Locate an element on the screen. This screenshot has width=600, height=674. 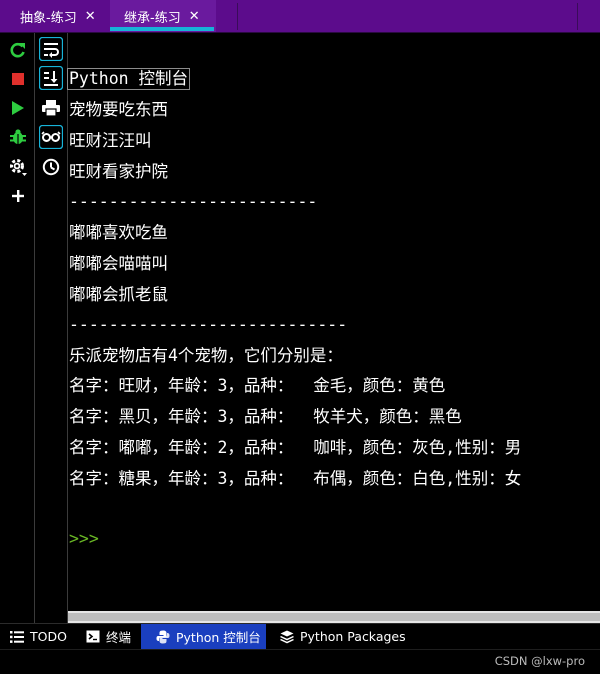
stop-icon is located at coordinates (18, 79).